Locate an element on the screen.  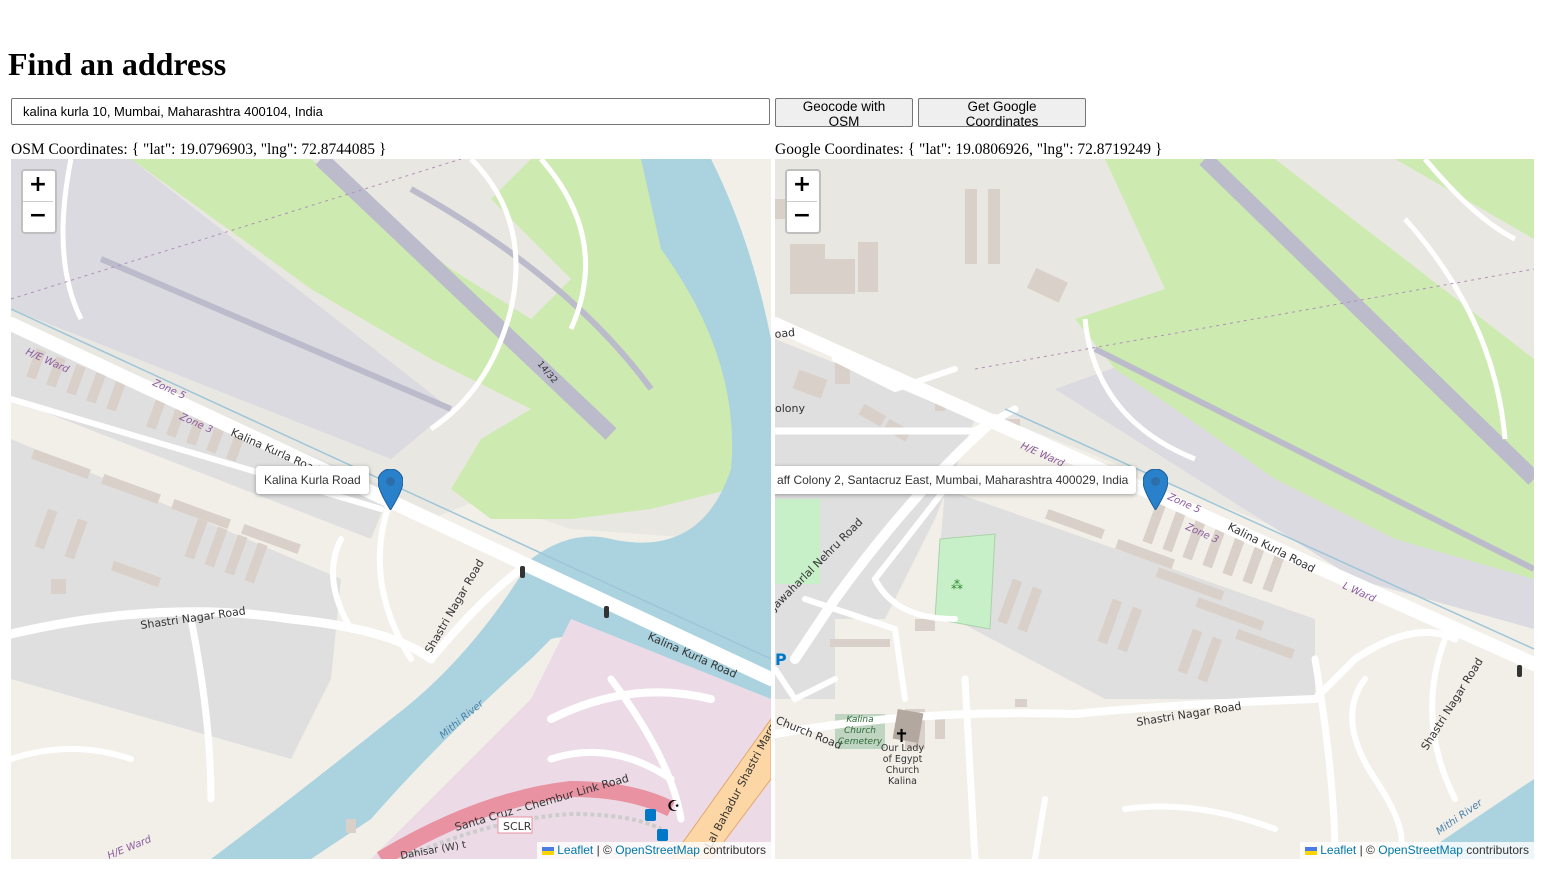
playground-icon: ⁂ is located at coordinates (957, 585).